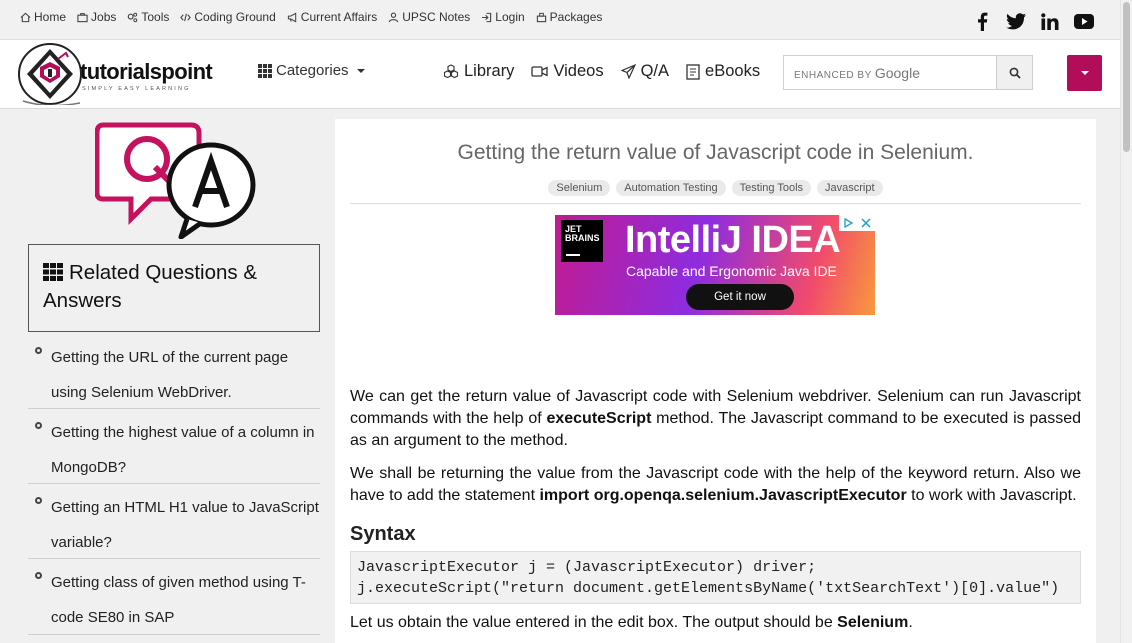 This screenshot has height=643, width=1132. What do you see at coordinates (541, 17) in the screenshot?
I see `package-icon` at bounding box center [541, 17].